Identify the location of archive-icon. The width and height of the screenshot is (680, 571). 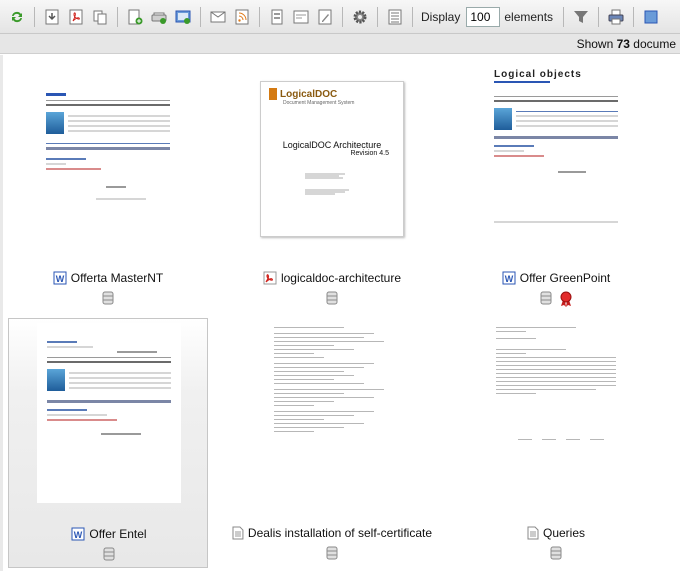
(277, 16).